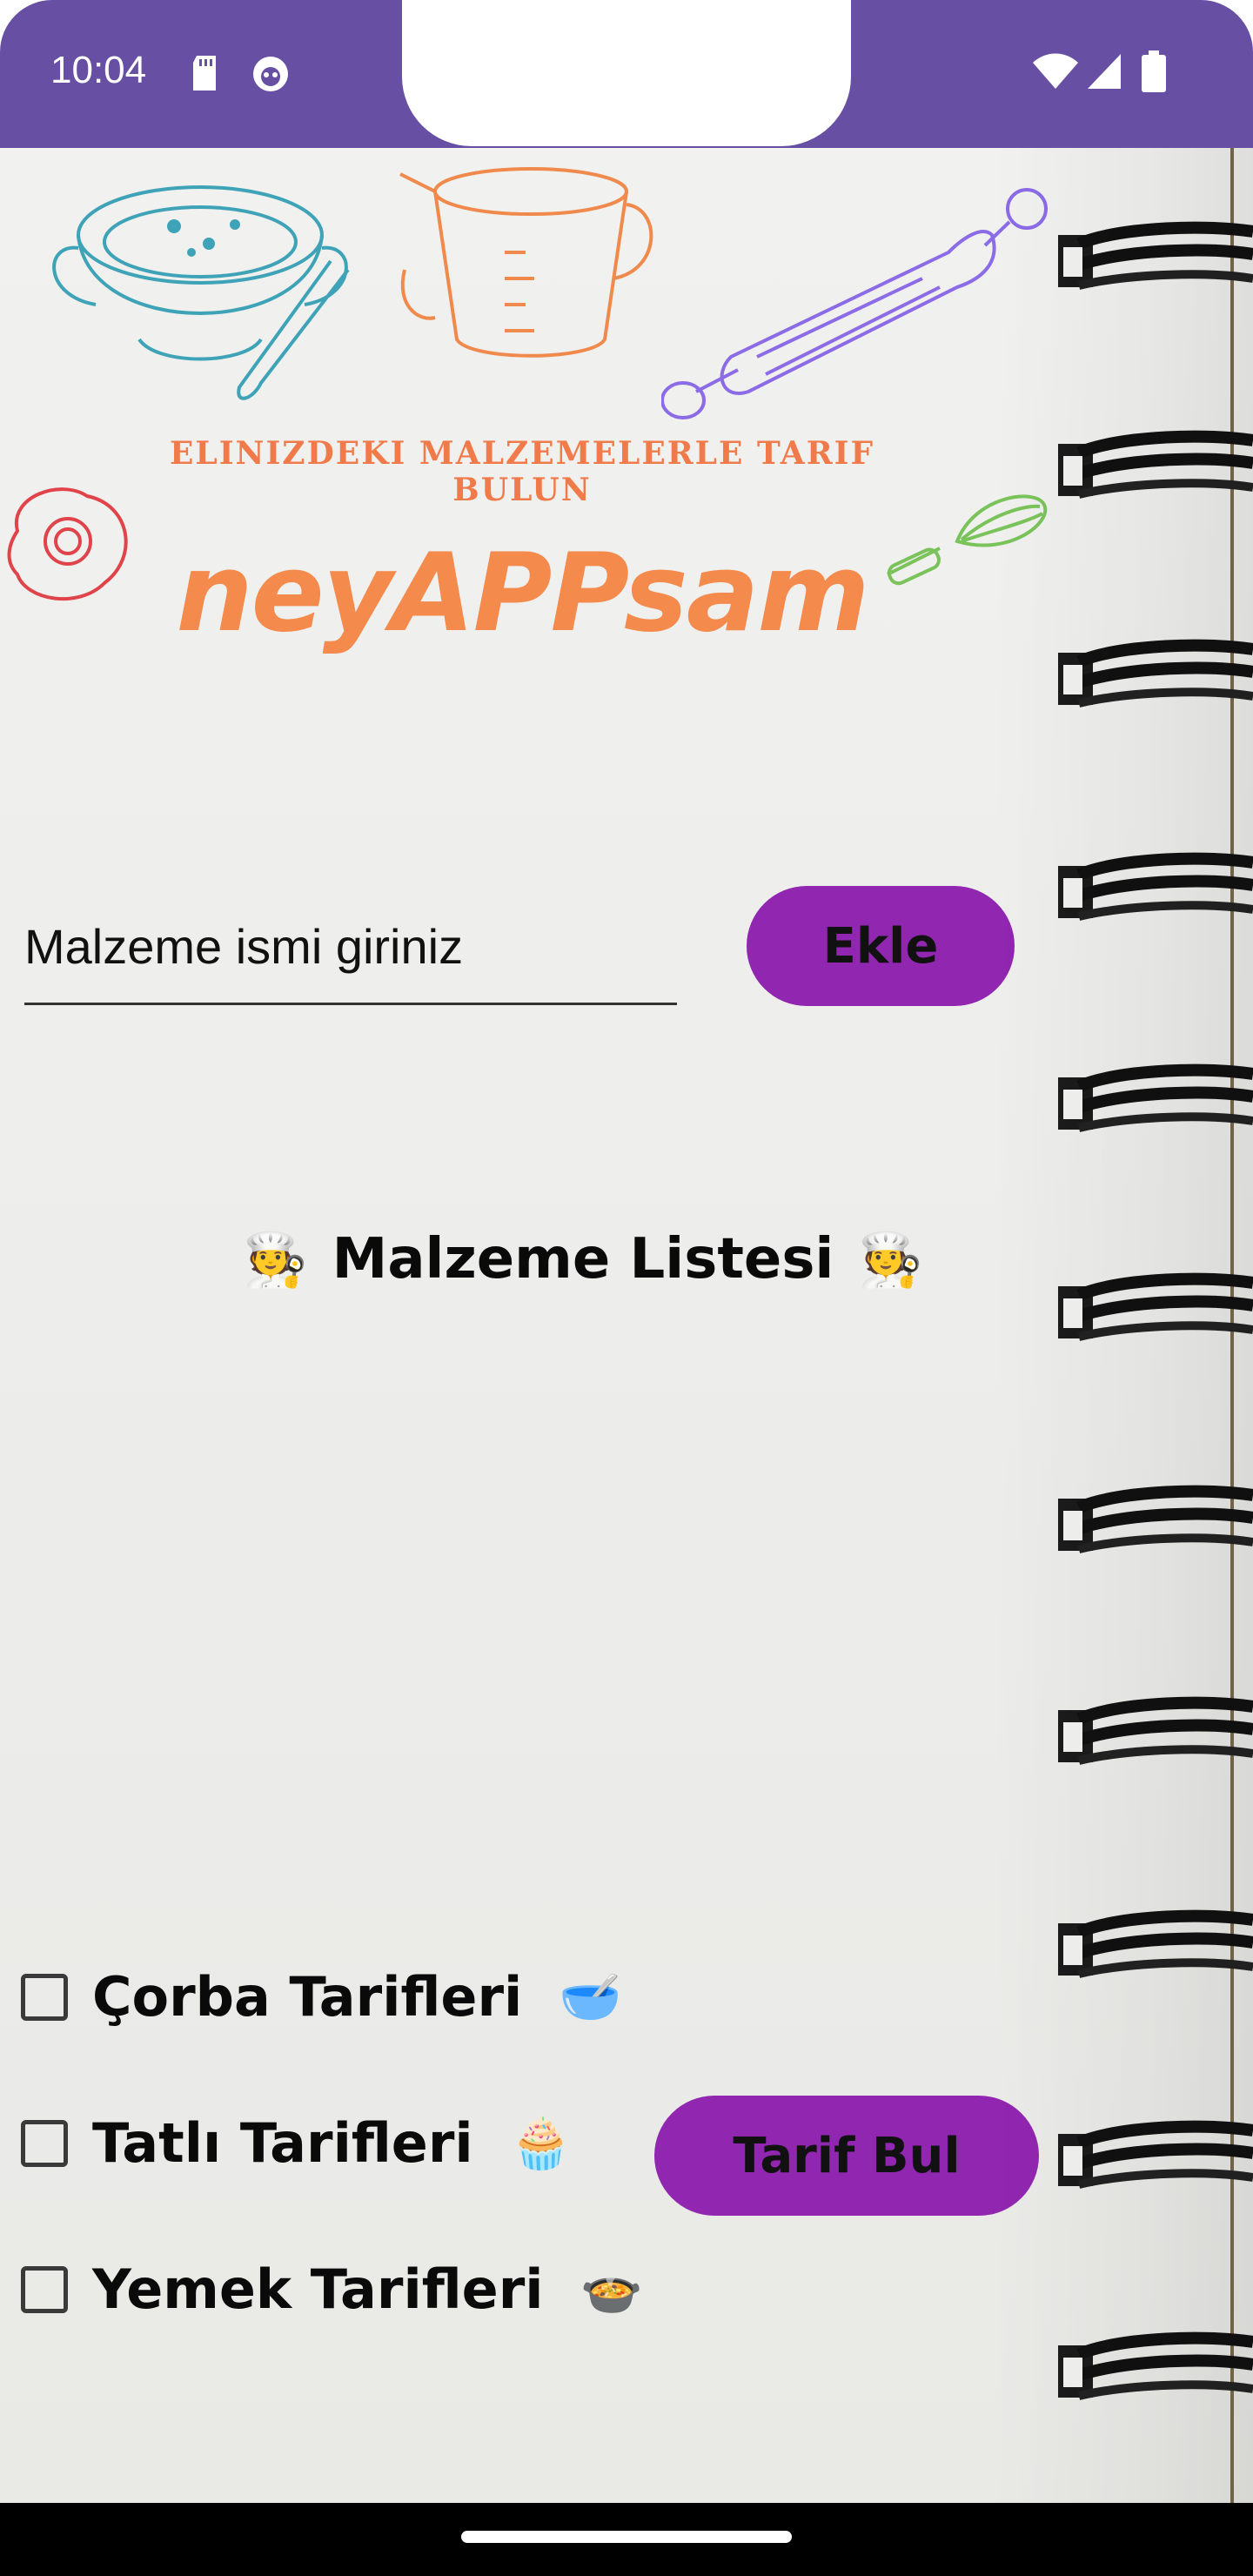 The image size is (1253, 2576). Describe the element at coordinates (522, 472) in the screenshot. I see `app-subtitle: ELINIZDEKI MALZEMELERLE TARIF BULUN` at that location.